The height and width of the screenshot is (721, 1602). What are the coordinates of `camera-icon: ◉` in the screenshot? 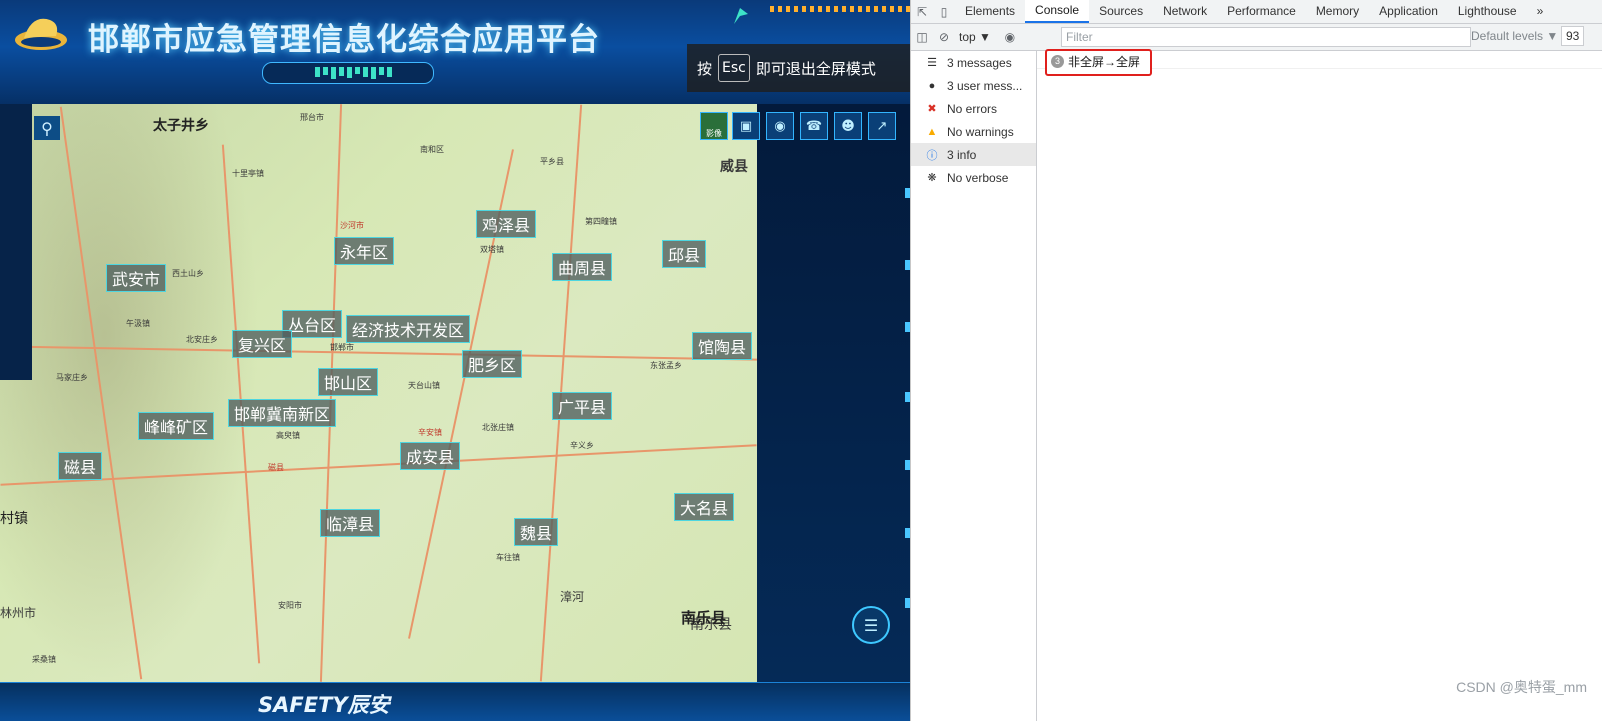 It's located at (780, 126).